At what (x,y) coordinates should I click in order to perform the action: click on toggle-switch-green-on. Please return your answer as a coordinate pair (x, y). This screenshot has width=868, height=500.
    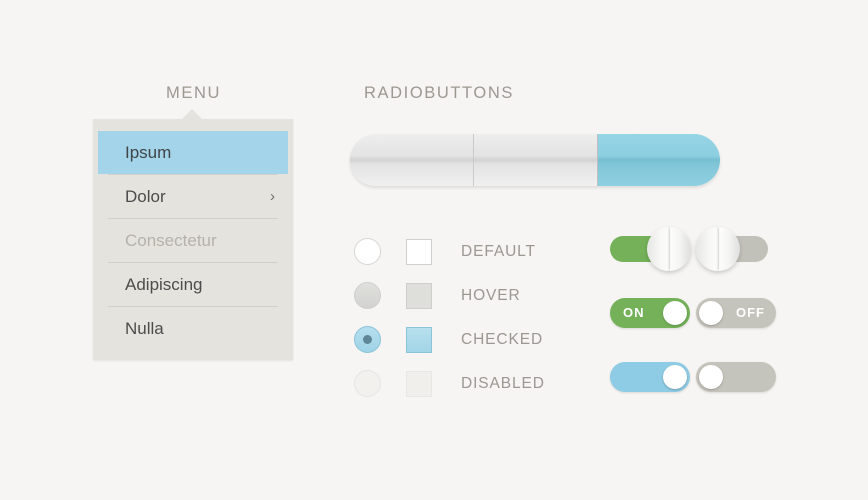
    Looking at the image, I should click on (653, 249).